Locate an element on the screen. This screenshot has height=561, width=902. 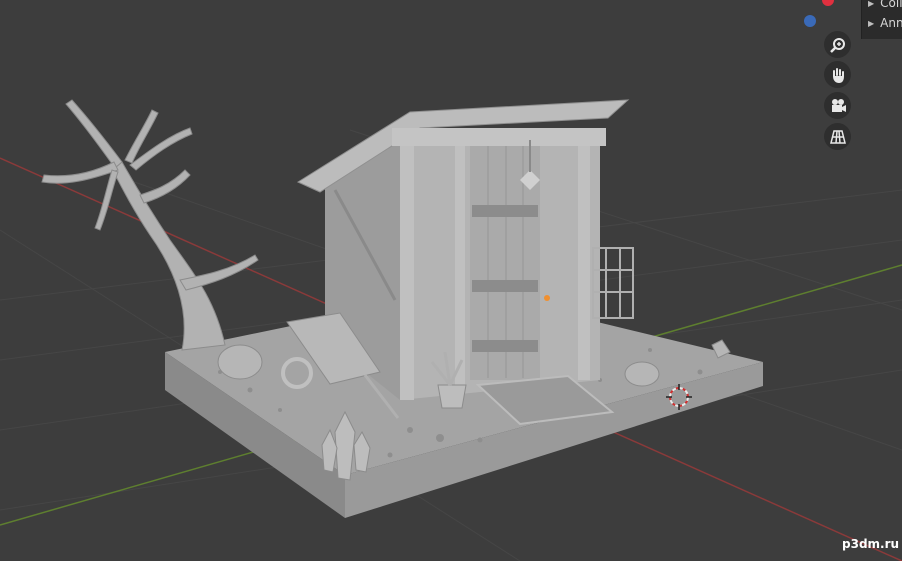
object-origin is located at coordinates (547, 298).